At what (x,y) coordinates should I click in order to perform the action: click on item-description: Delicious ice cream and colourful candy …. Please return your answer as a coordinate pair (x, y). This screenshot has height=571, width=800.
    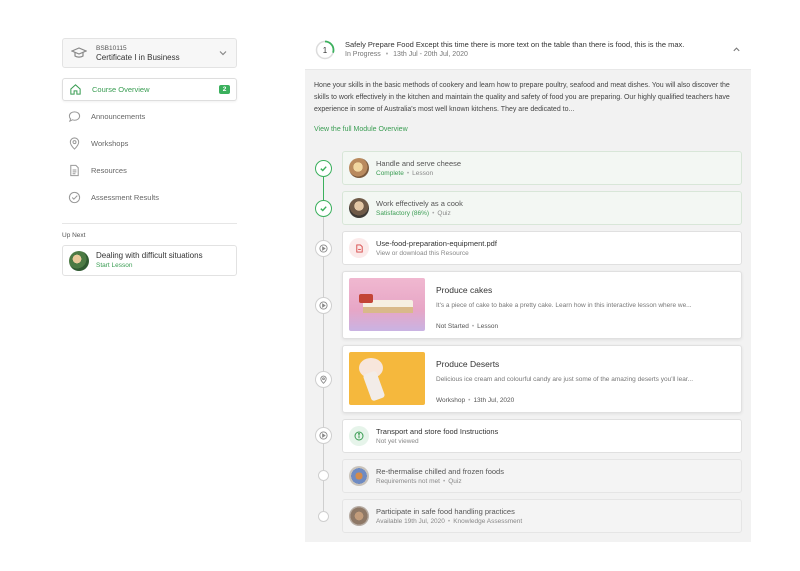
    Looking at the image, I should click on (565, 379).